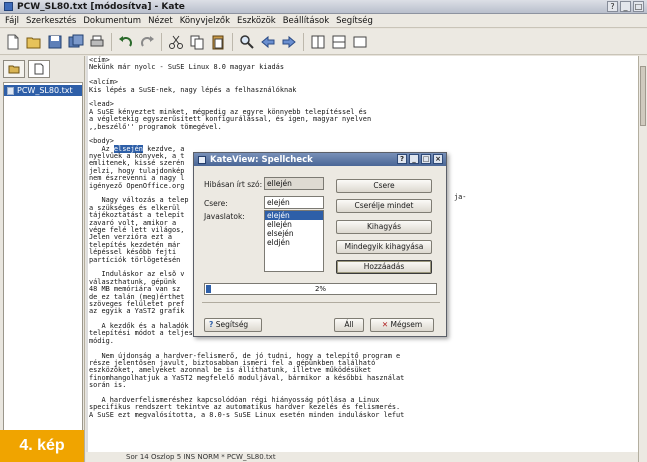 The width and height of the screenshot is (647, 462). Describe the element at coordinates (247, 42) in the screenshot. I see `find-icon` at that location.